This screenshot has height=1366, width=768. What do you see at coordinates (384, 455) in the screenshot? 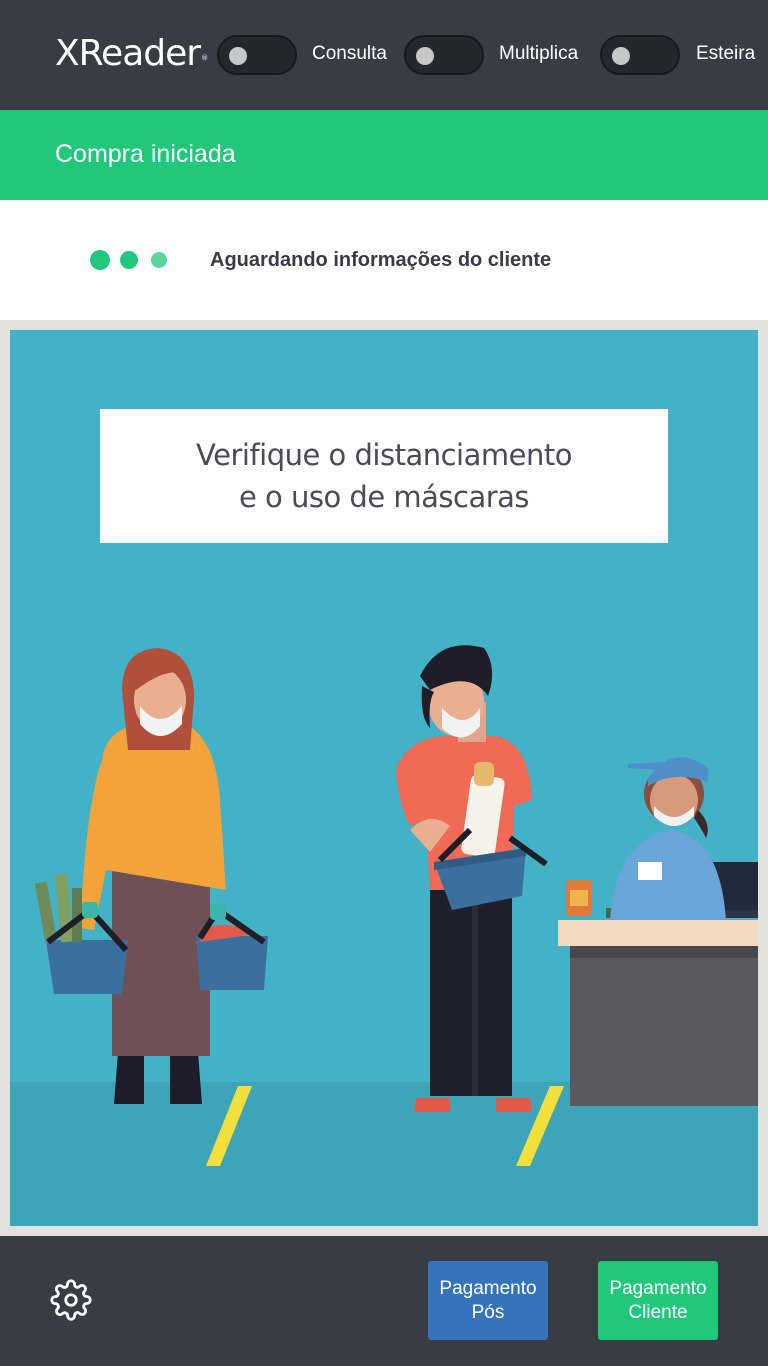
I see `safety-notice-line1: Verifique o distanciamento` at bounding box center [384, 455].